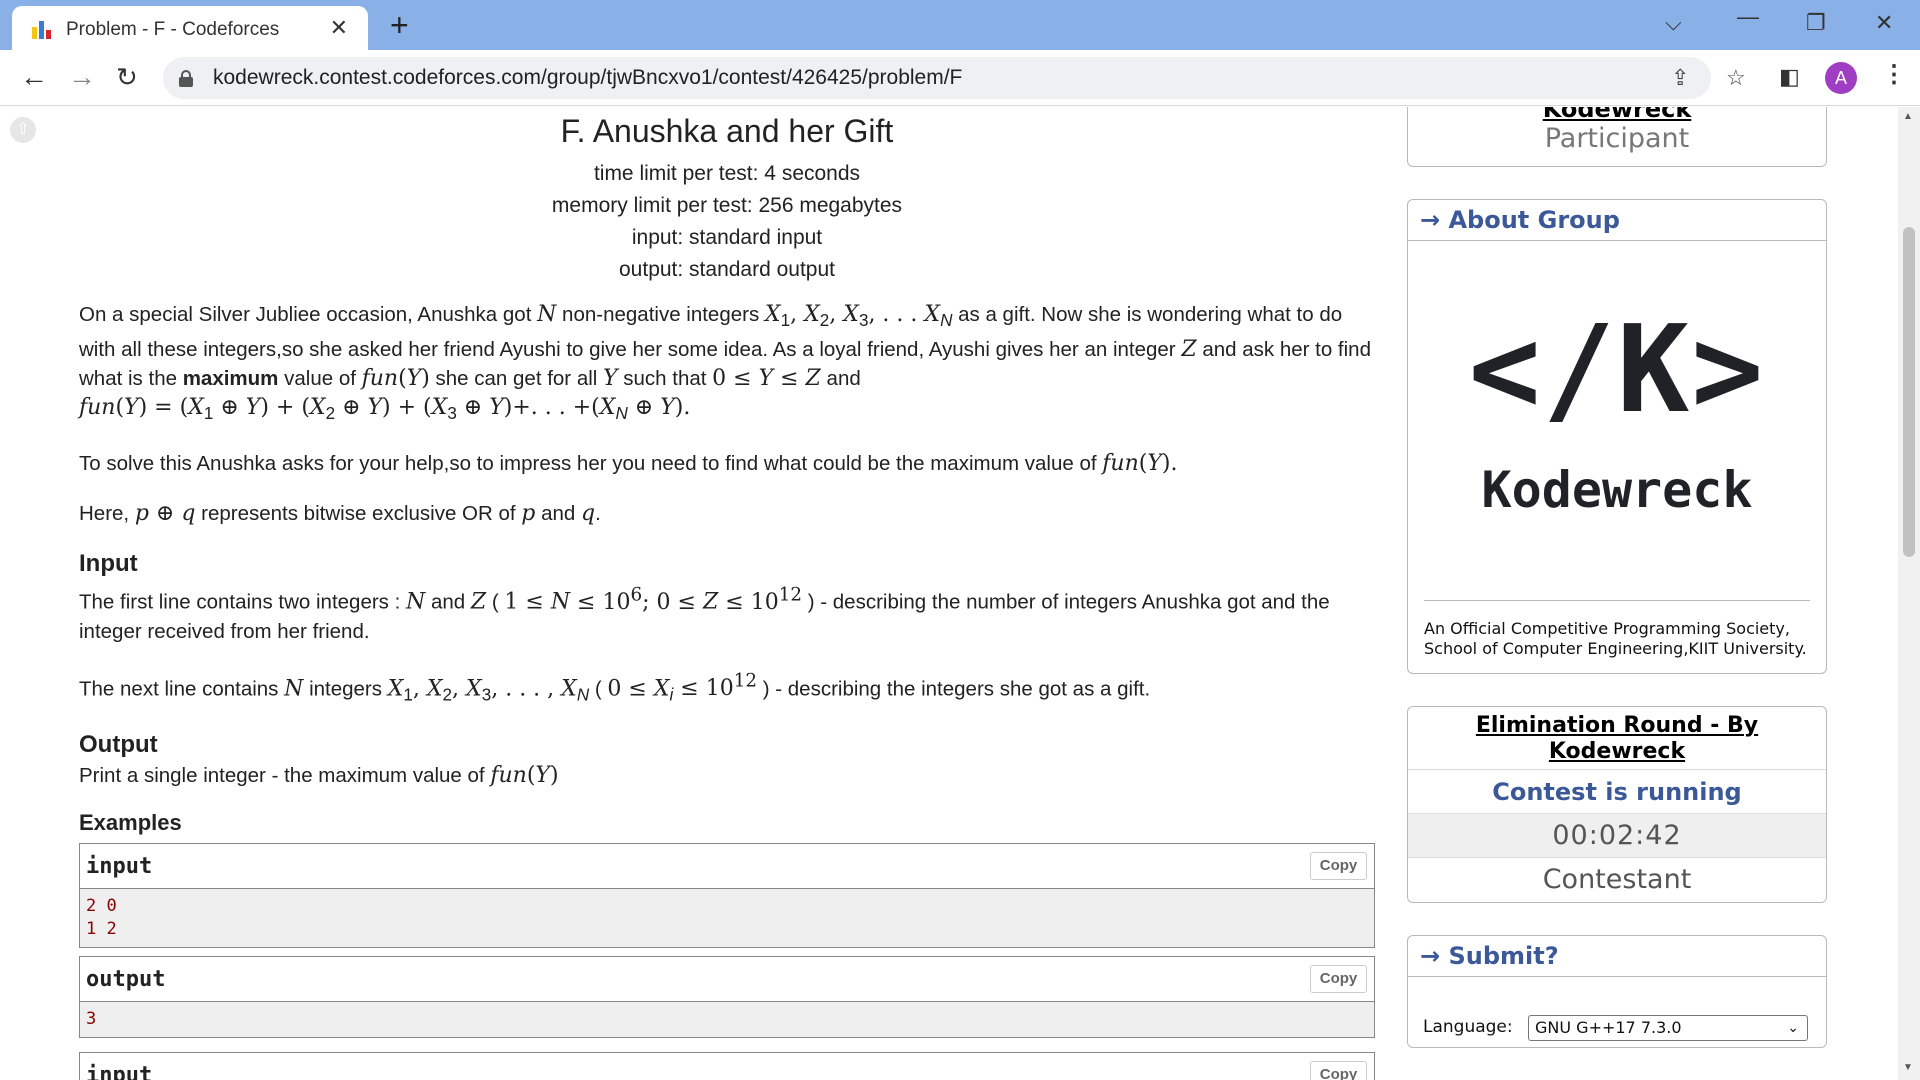  Describe the element at coordinates (1908, 116) in the screenshot. I see `scroll-up-icon: ▲` at that location.